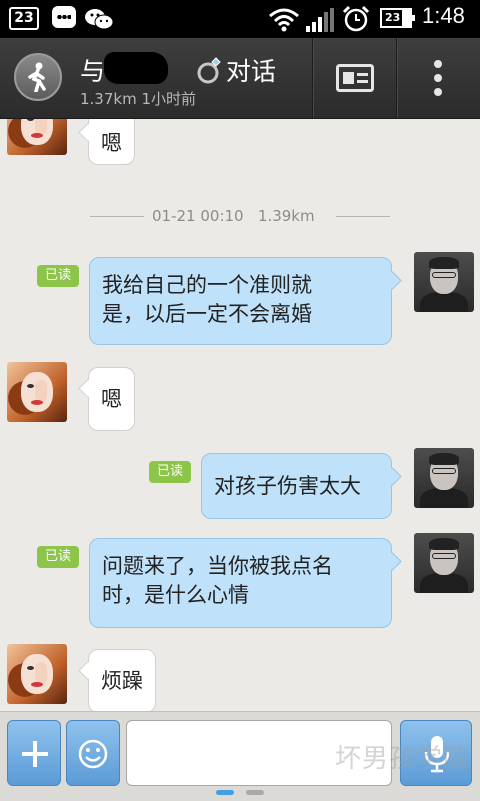 The image size is (480, 801). I want to click on wifi-icon, so click(284, 20).